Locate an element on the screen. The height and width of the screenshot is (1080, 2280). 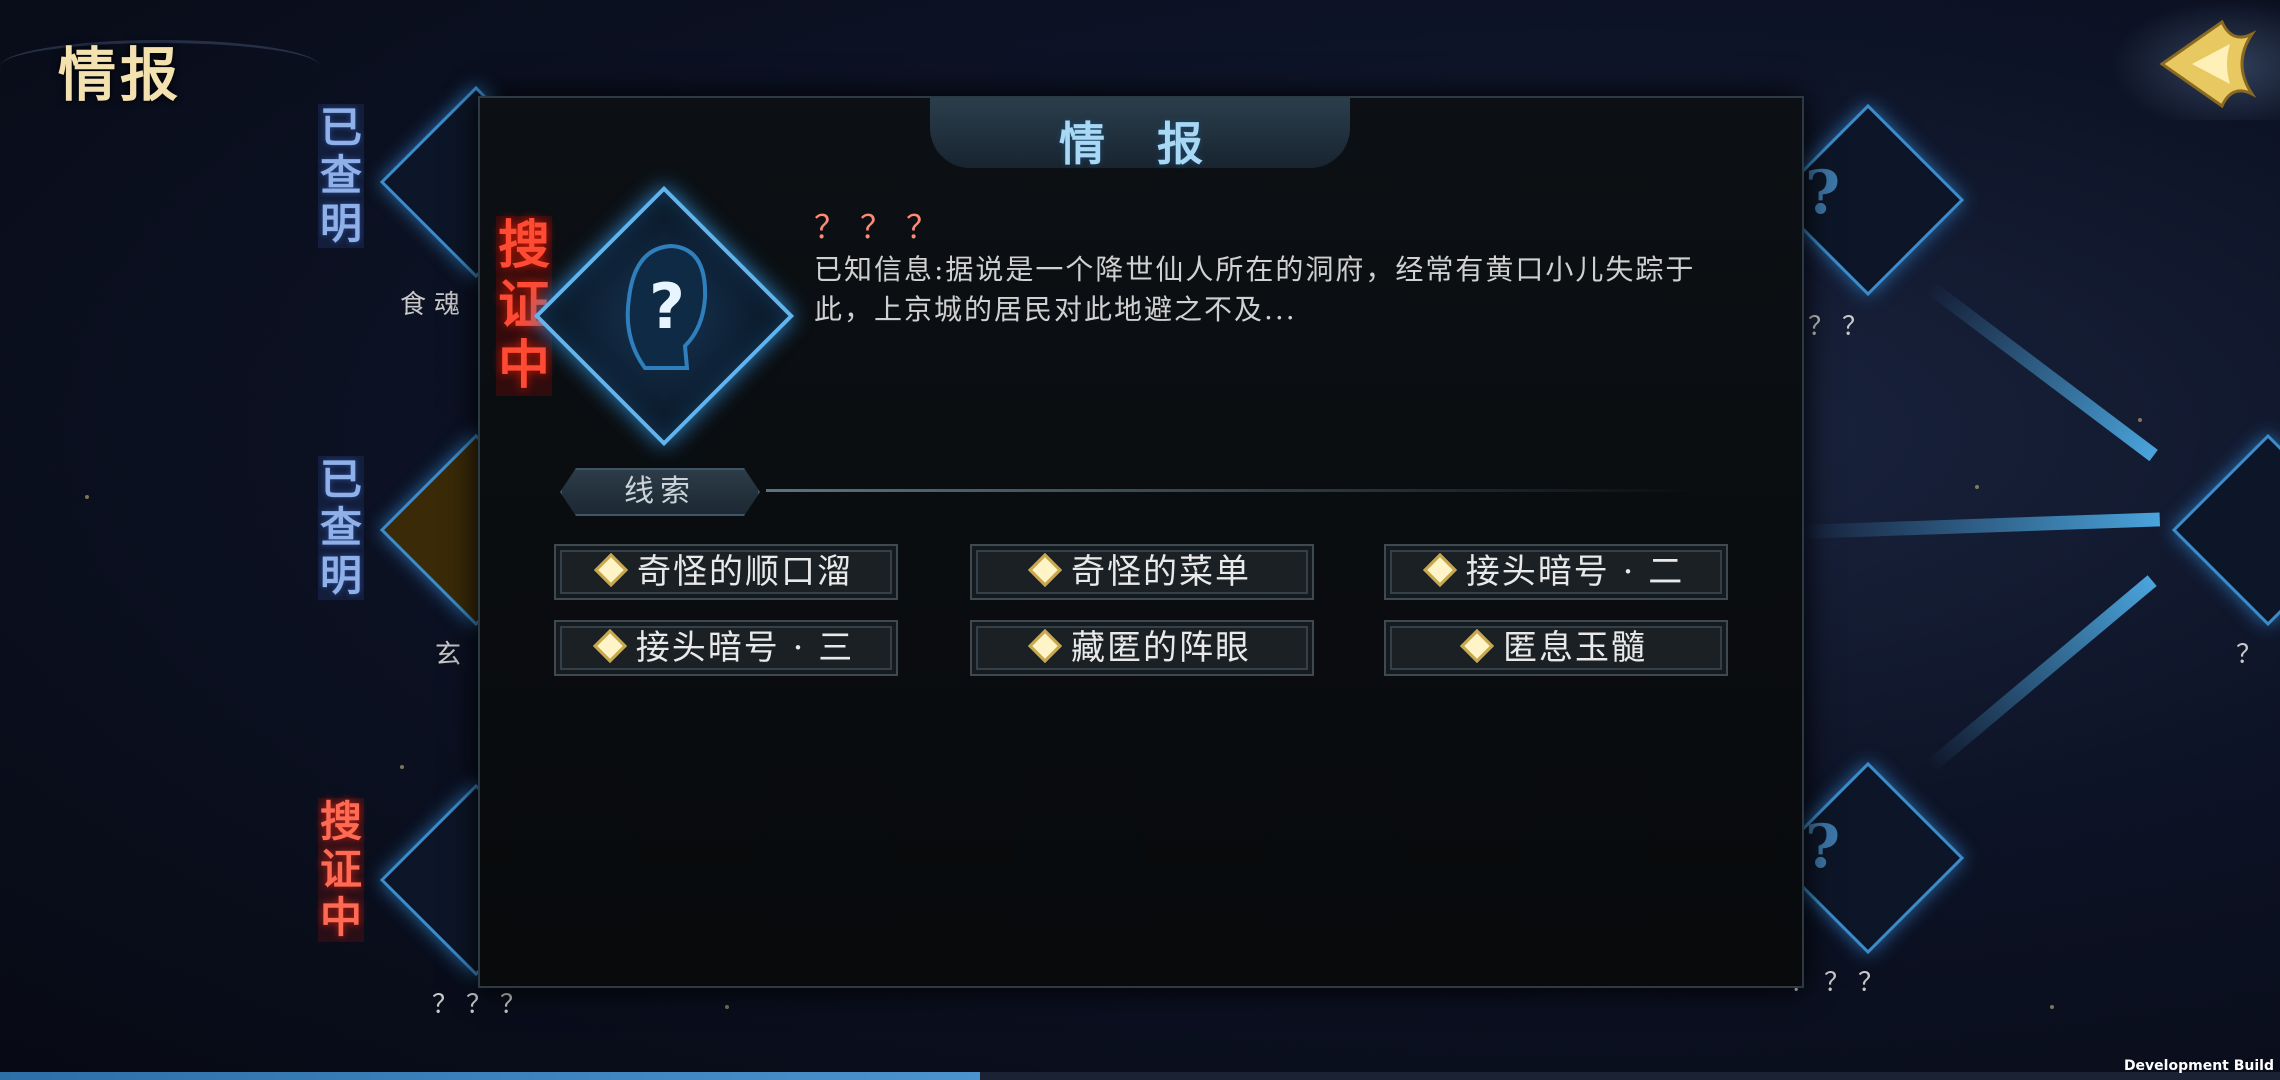
node-label: 食魂 is located at coordinates (434, 305).